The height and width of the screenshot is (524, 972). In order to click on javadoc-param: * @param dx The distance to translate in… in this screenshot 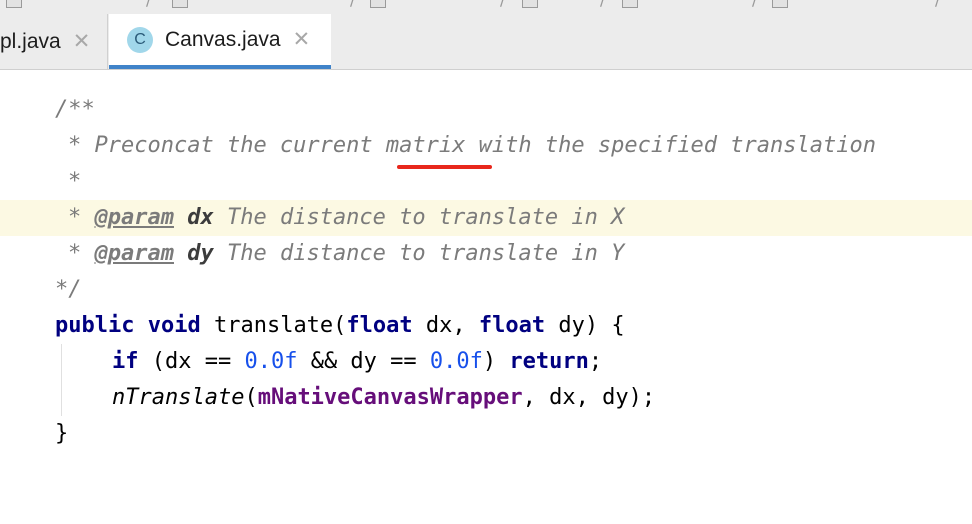, I will do `click(346, 217)`.